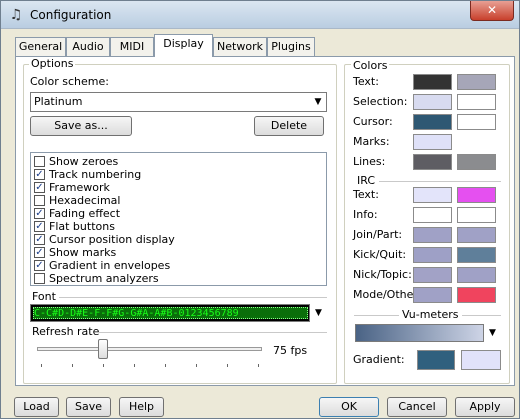 This screenshot has height=419, width=520. I want to click on checkbox-show-zeroes: Show zeroes, so click(174, 161).